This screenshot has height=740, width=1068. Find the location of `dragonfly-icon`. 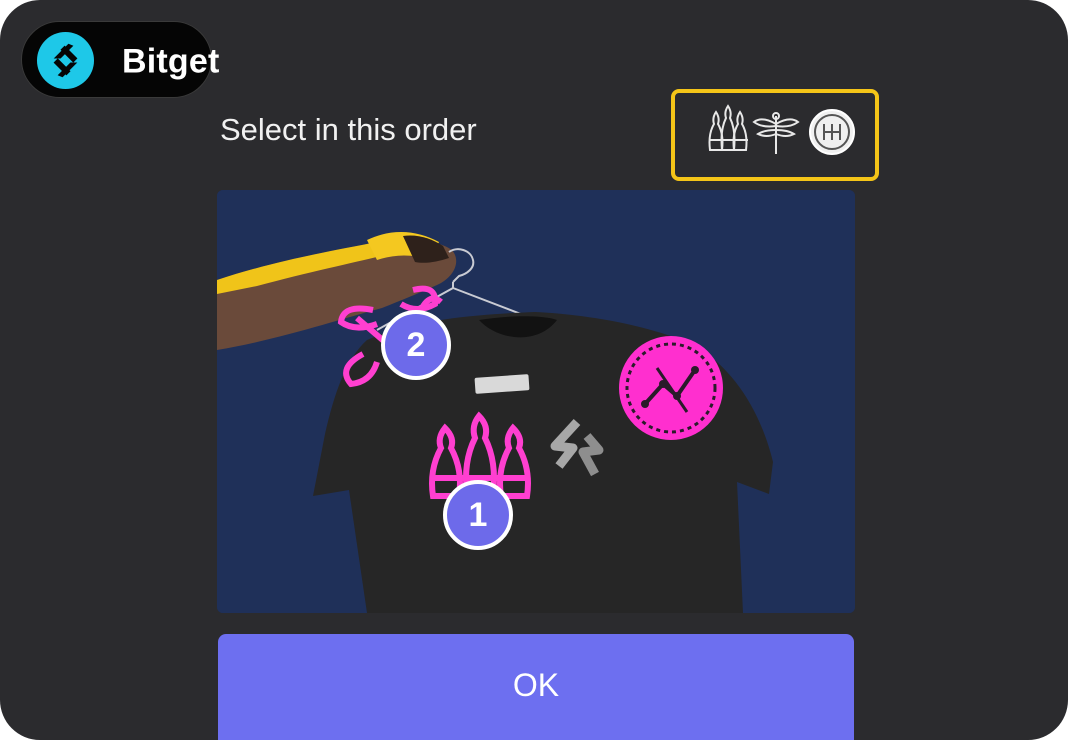

dragonfly-icon is located at coordinates (776, 133).